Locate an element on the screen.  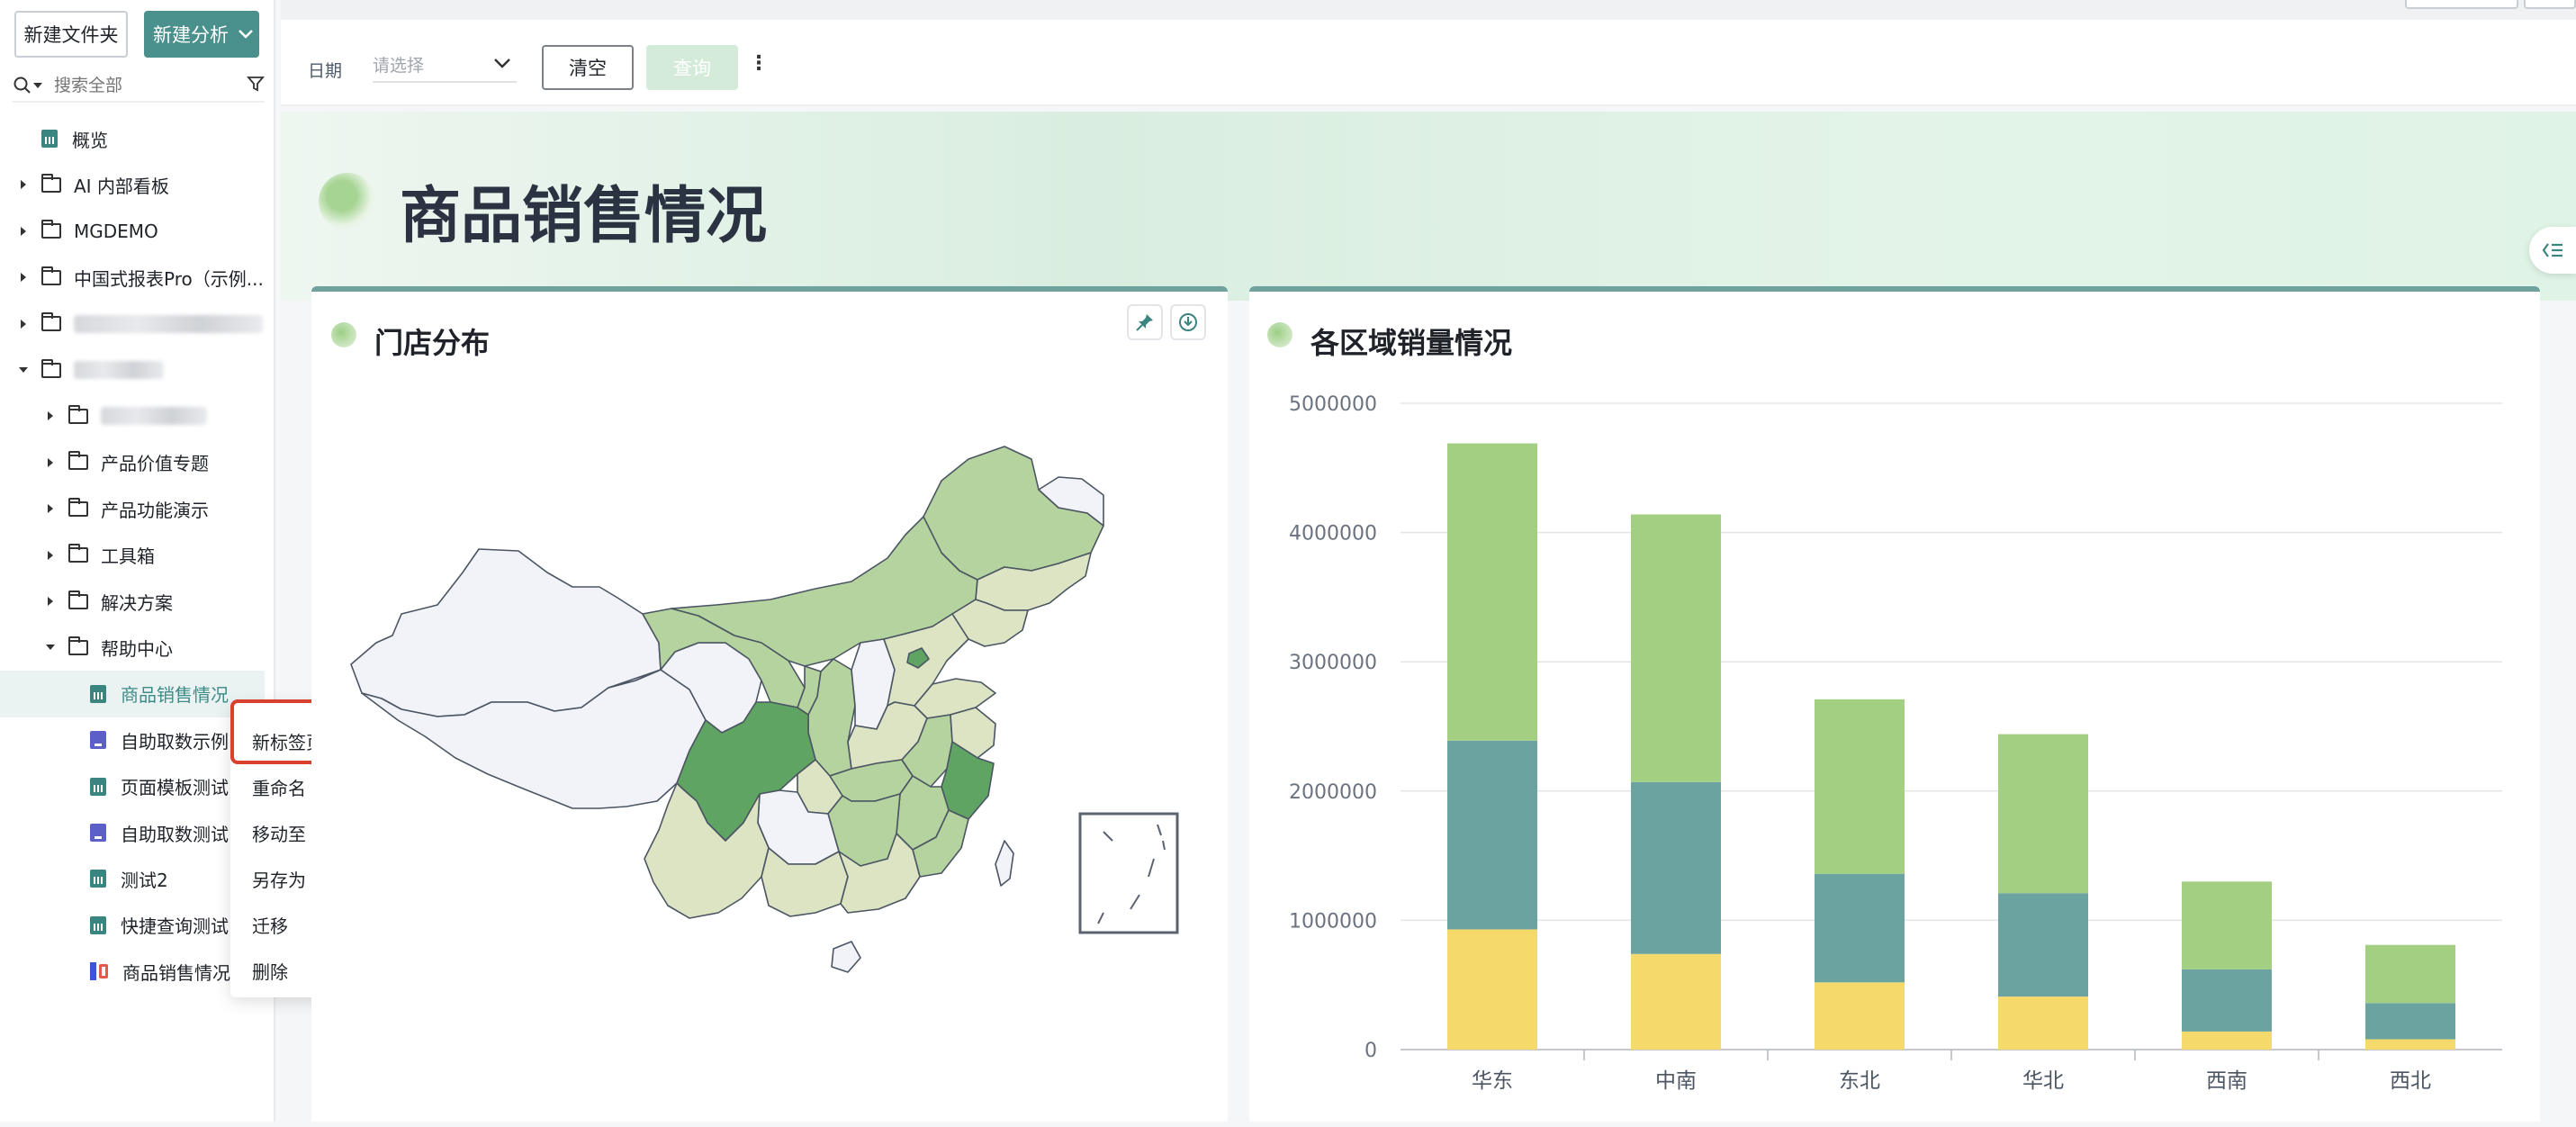
tree-item-label is located at coordinates (168, 323).